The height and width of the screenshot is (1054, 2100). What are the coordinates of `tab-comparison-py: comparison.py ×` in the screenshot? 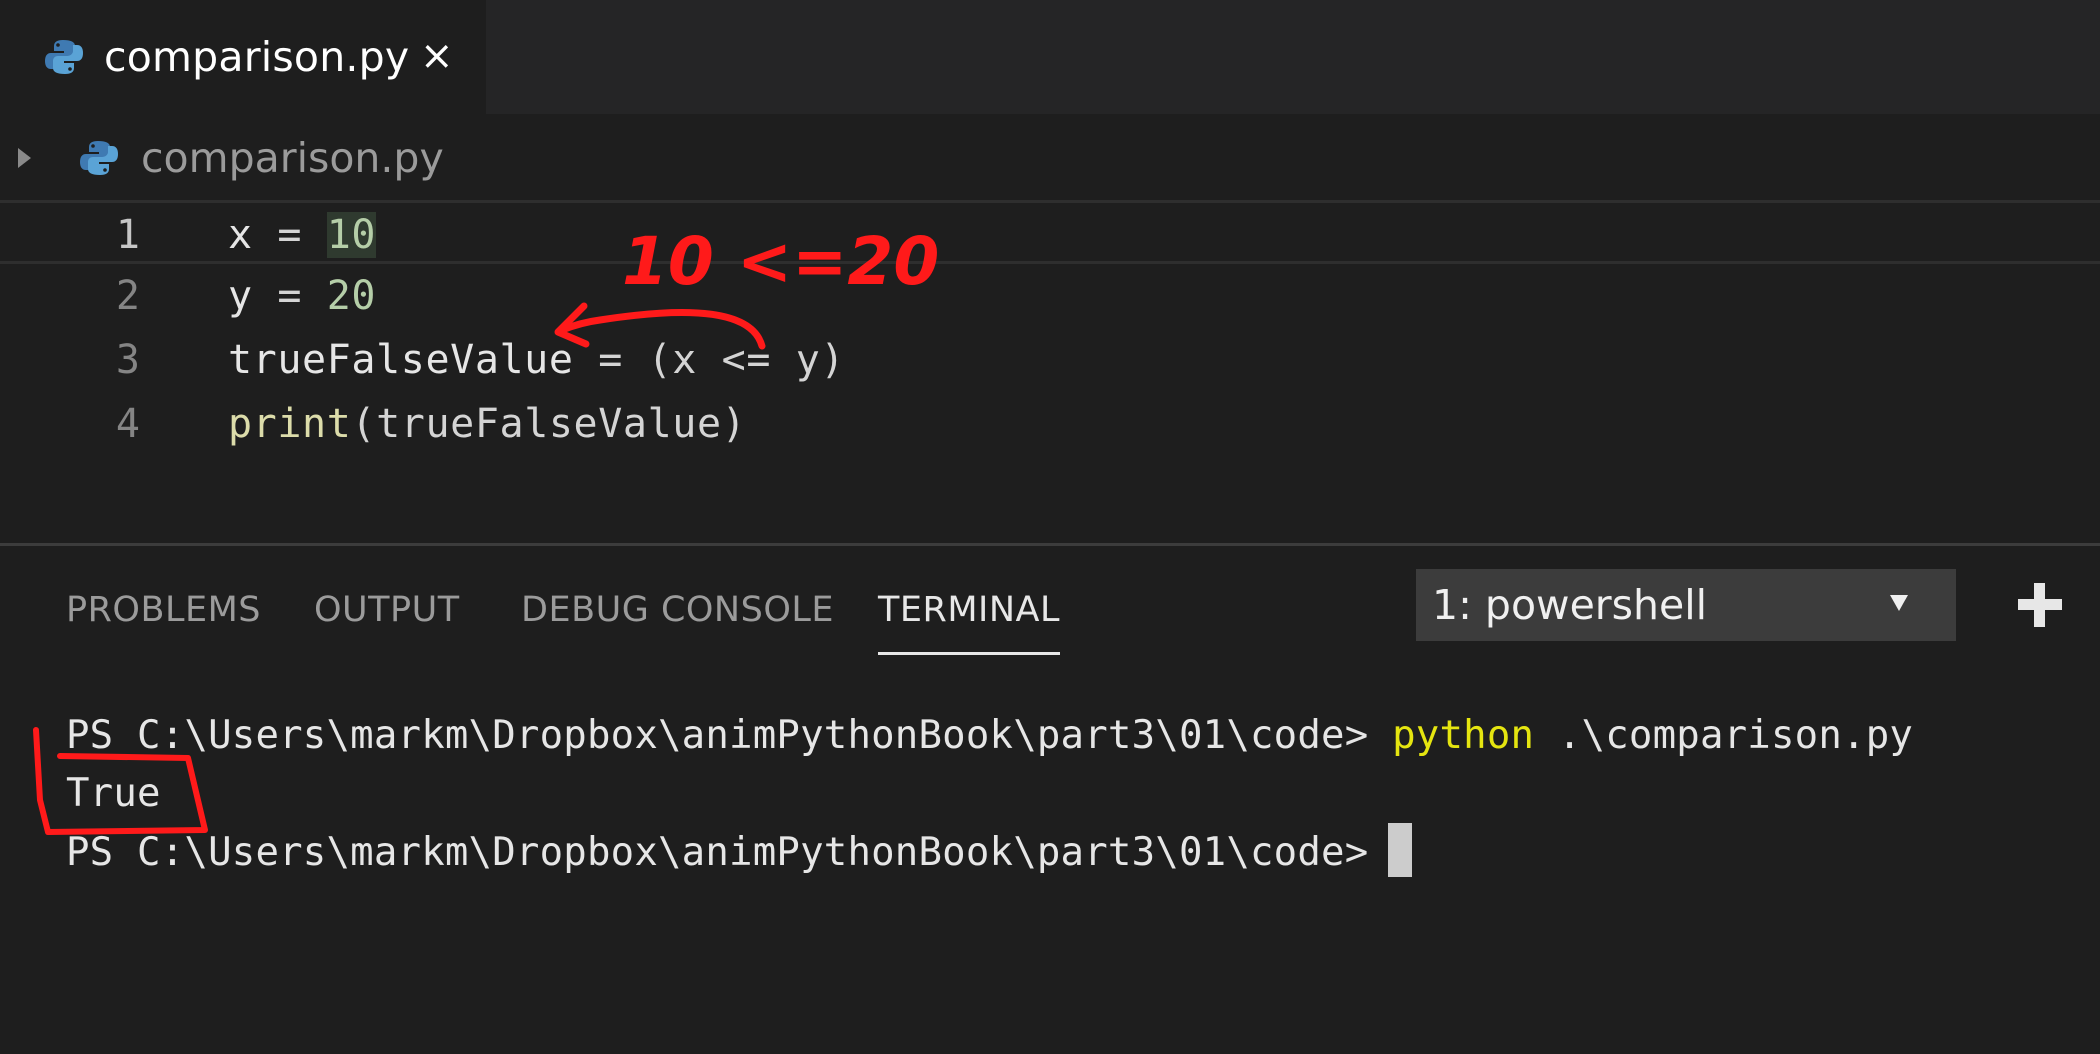 It's located at (243, 57).